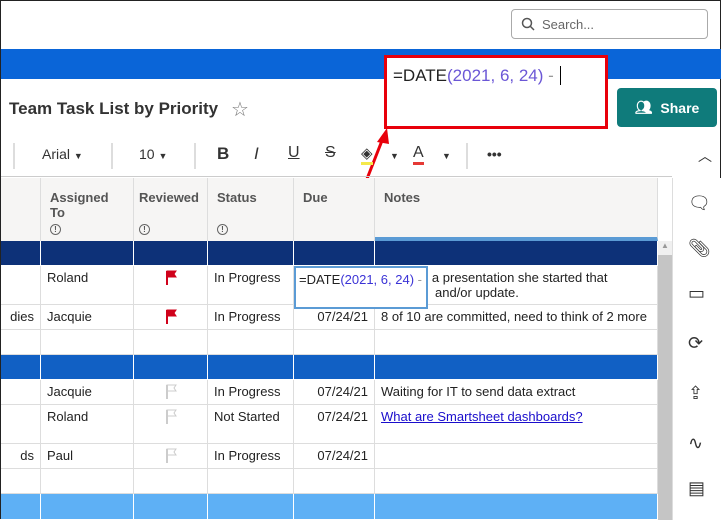 The width and height of the screenshot is (721, 520). What do you see at coordinates (171, 209) in the screenshot?
I see `column-header-reviewed: Reviewed!` at bounding box center [171, 209].